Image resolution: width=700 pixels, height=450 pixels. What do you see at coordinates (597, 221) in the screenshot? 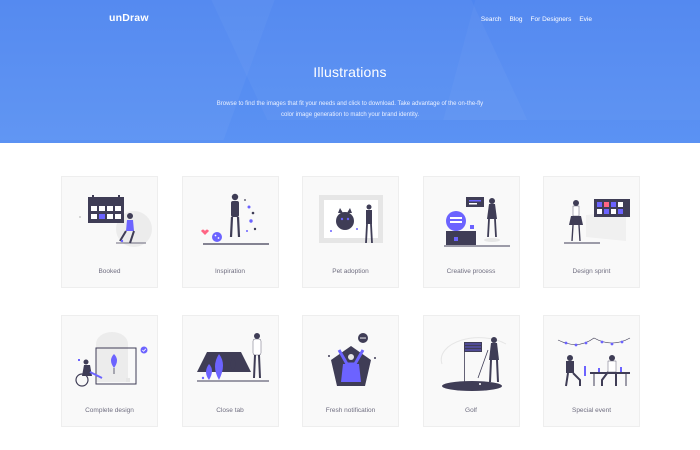
I see `design-sprint-illustration` at bounding box center [597, 221].